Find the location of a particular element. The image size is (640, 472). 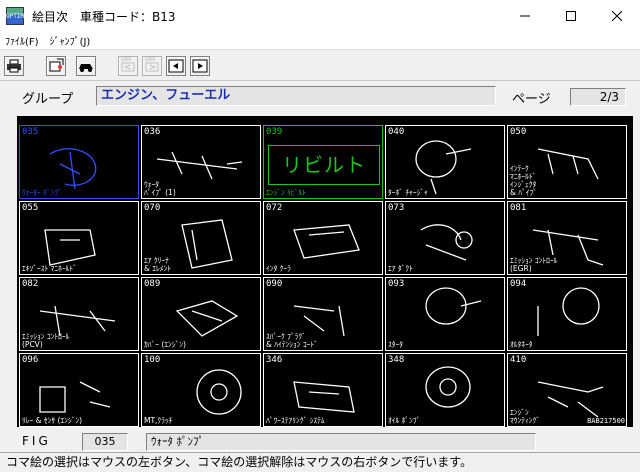

illustration-name: ﾘﾚｰ & ｾﾝｻ (ｴﾝｼﾞﾝ) is located at coordinates (52, 420).